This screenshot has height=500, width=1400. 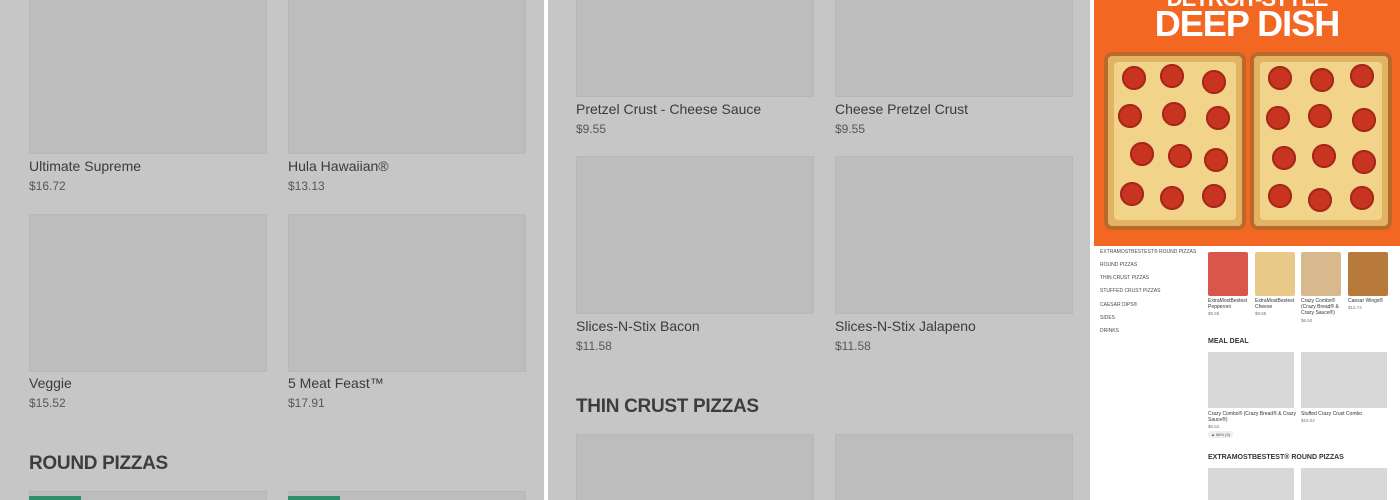 I want to click on item-price: $15.02, so click(x=1308, y=420).